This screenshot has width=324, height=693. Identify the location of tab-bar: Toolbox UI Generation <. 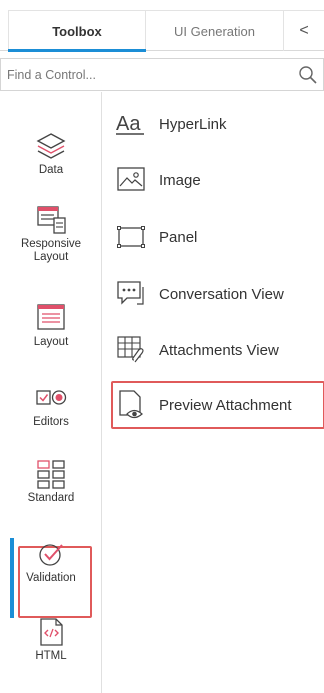
(162, 31).